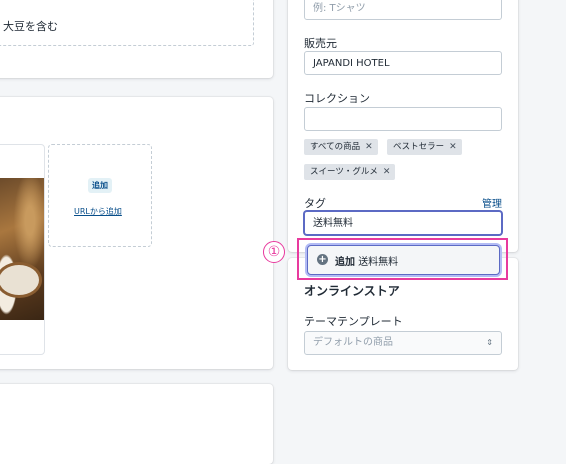 This screenshot has width=566, height=464. I want to click on vendor-label: 販売元, so click(320, 43).